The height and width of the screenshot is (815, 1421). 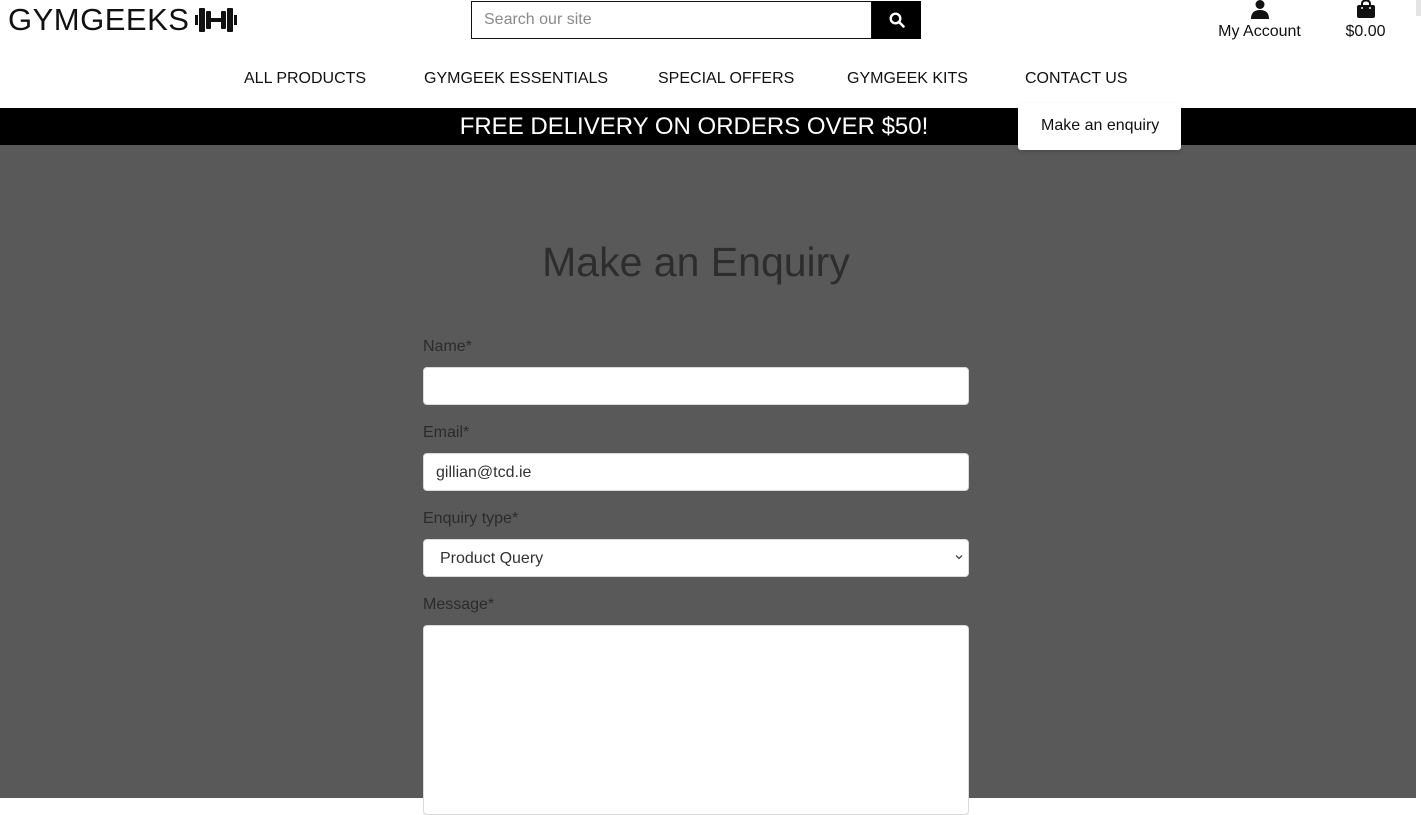 What do you see at coordinates (696, 472) in the screenshot?
I see `email-field: gillian@tcd.ie` at bounding box center [696, 472].